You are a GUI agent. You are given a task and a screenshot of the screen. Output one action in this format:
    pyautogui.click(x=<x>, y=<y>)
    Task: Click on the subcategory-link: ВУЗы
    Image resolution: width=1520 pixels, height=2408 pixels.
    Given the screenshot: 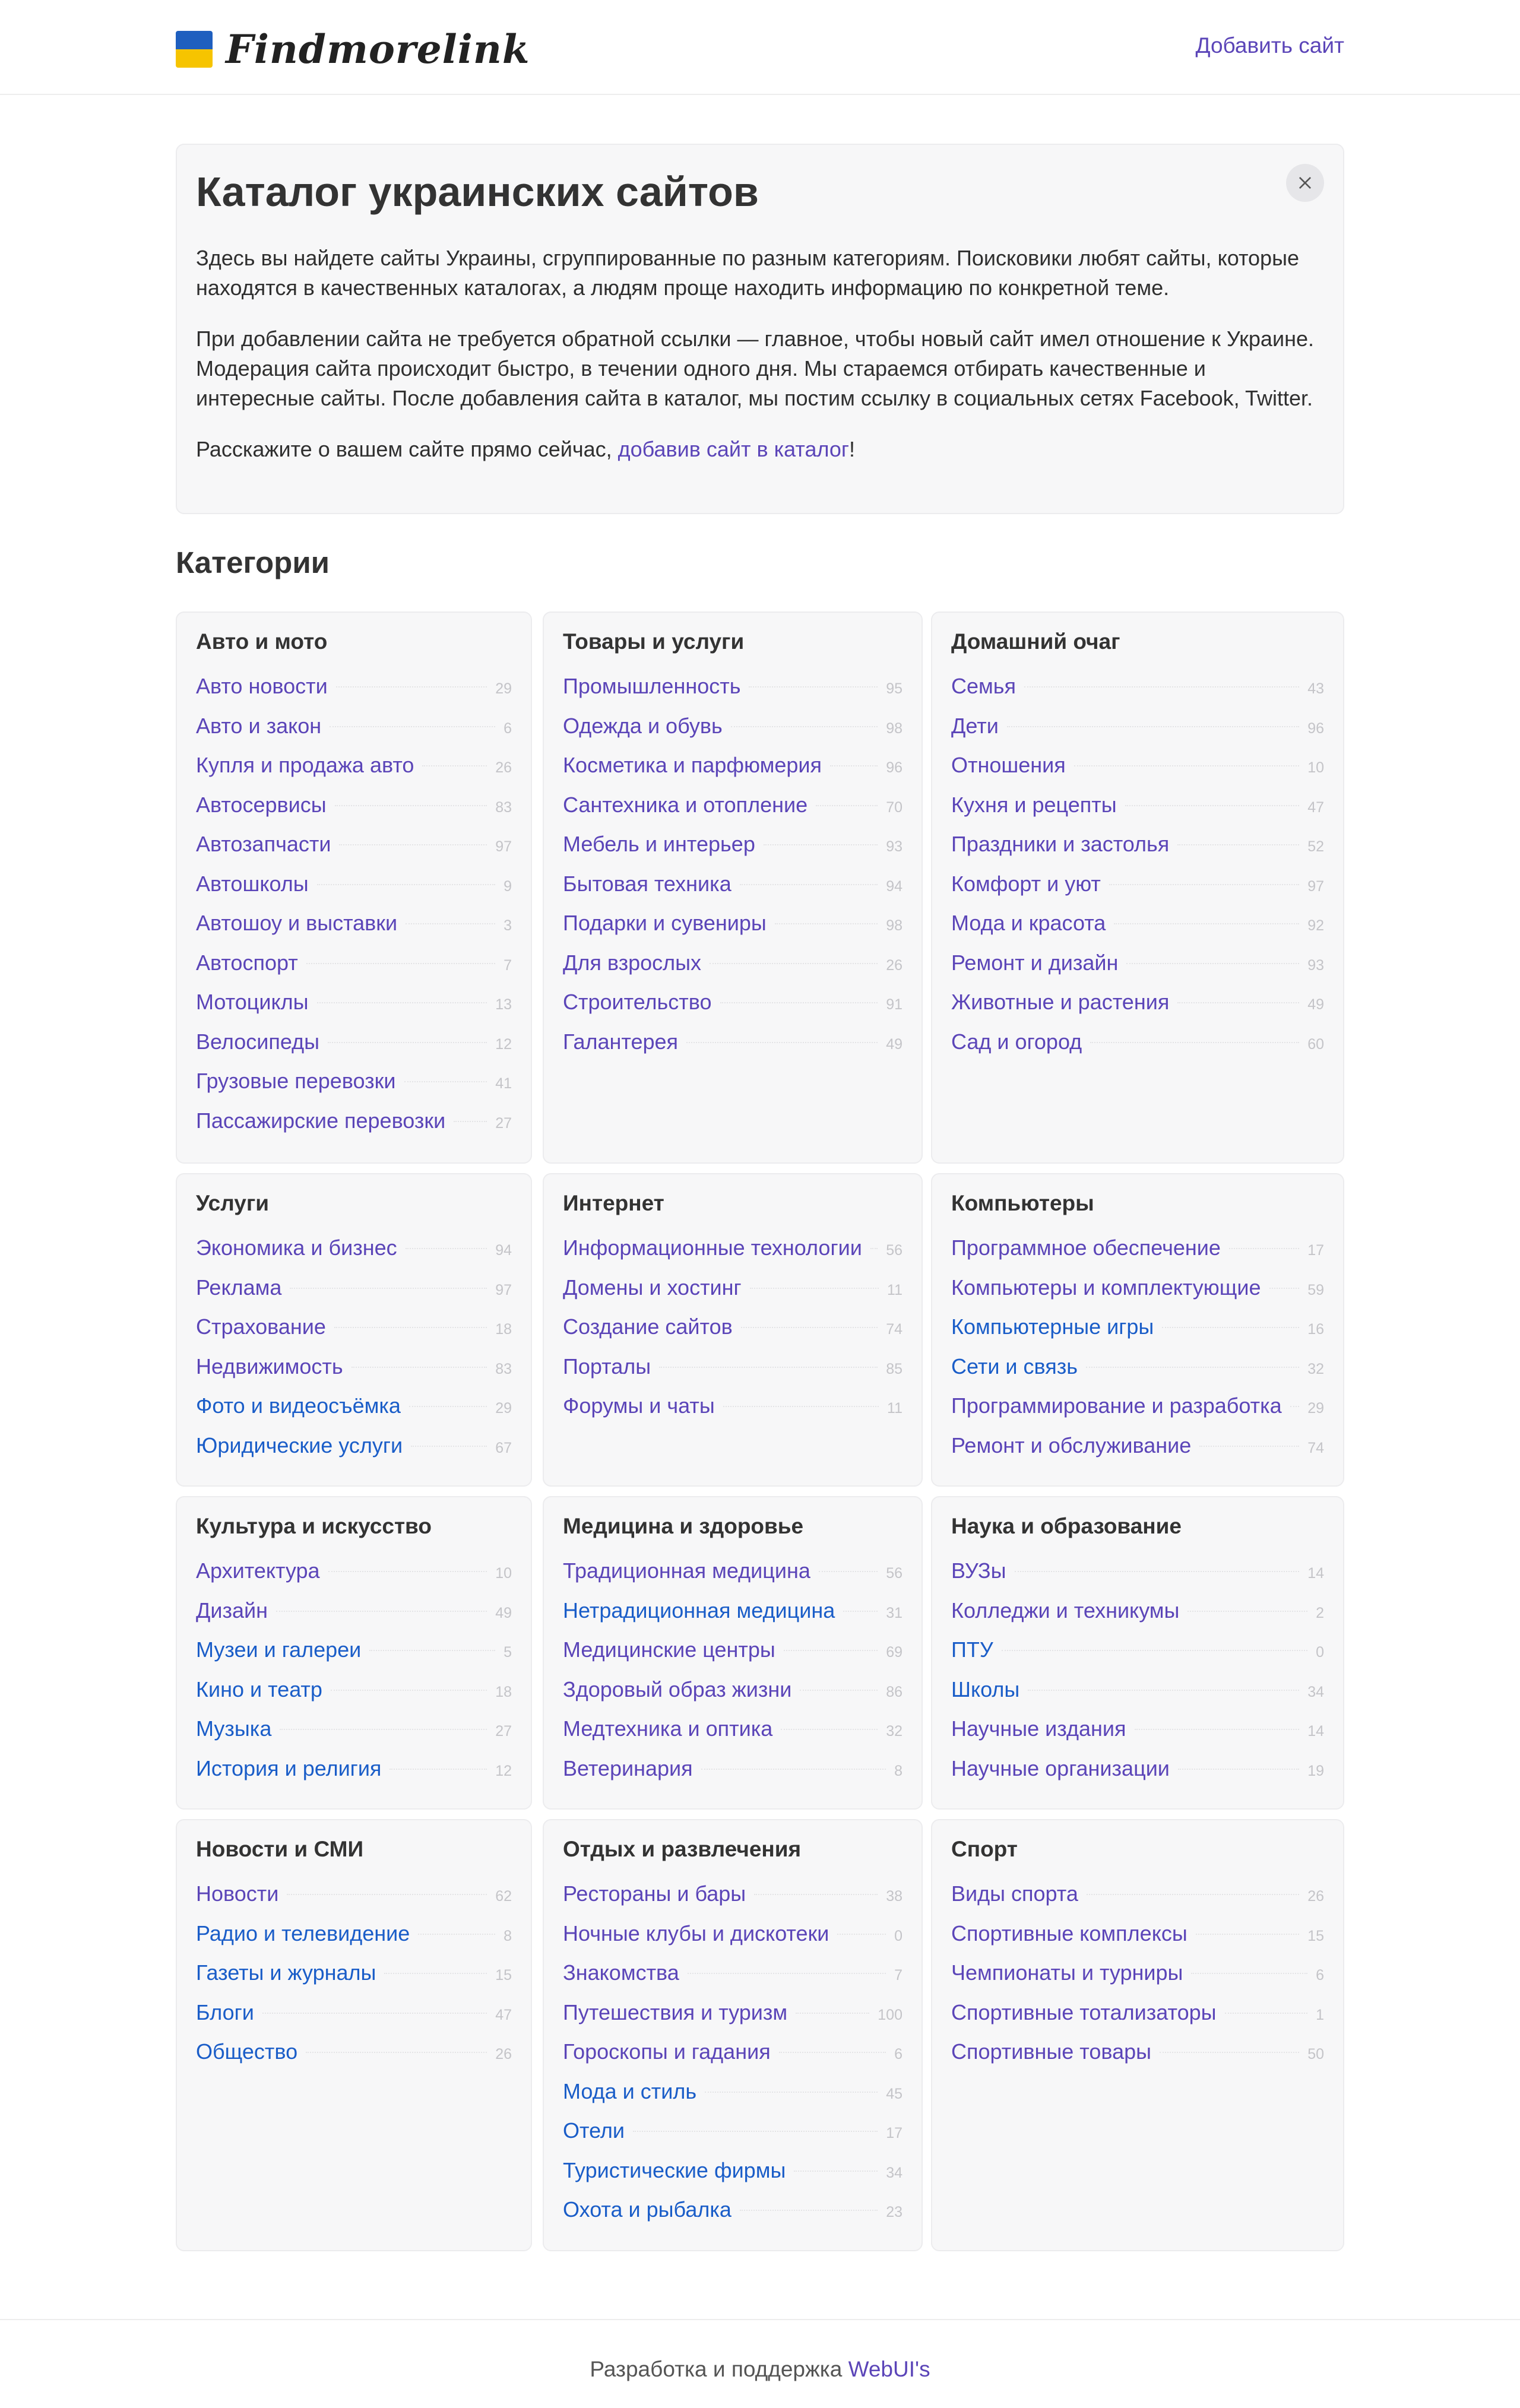 What is the action you would take?
    pyautogui.click(x=978, y=1571)
    